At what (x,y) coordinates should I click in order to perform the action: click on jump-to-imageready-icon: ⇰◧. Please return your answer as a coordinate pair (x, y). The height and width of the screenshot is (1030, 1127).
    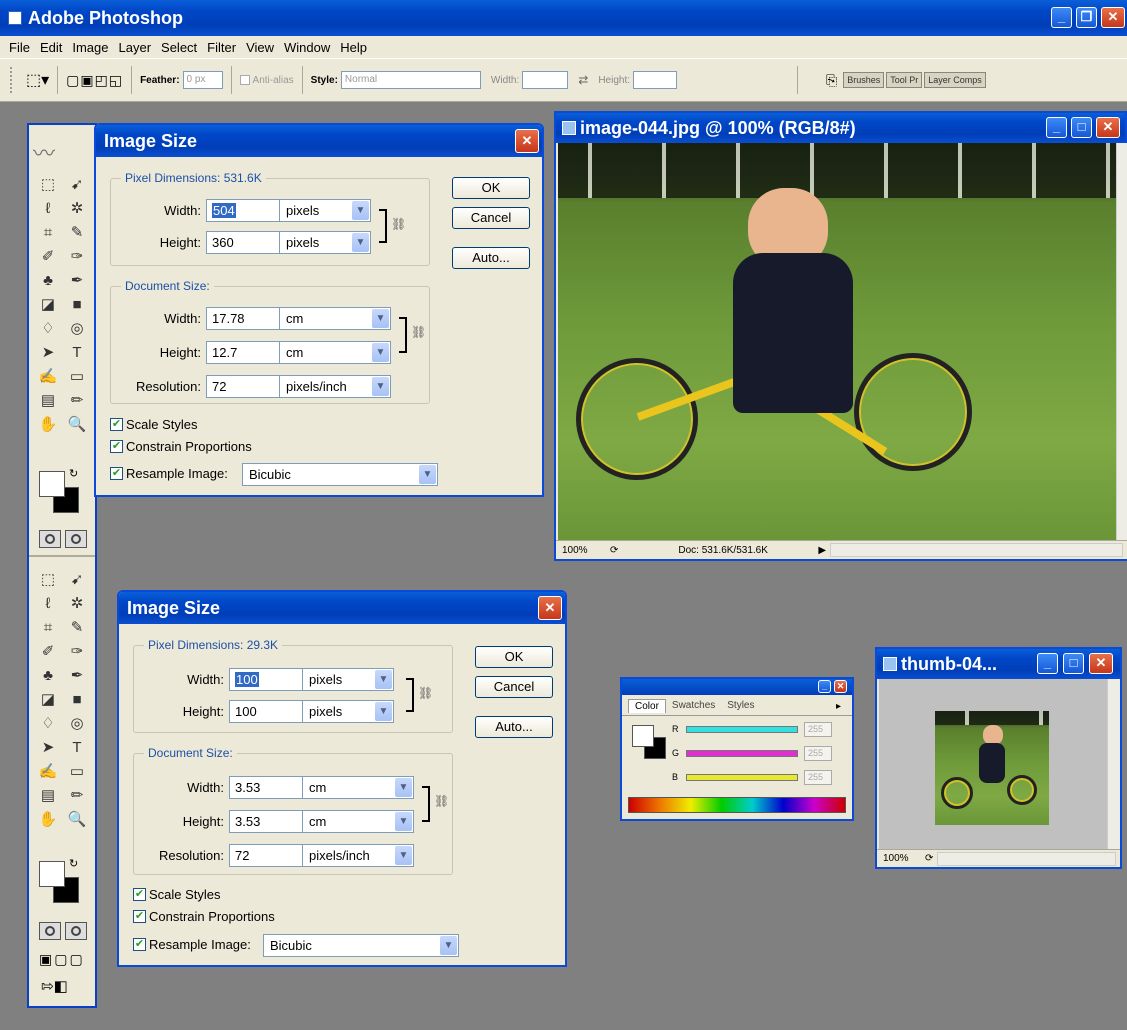
    Looking at the image, I should click on (54, 986).